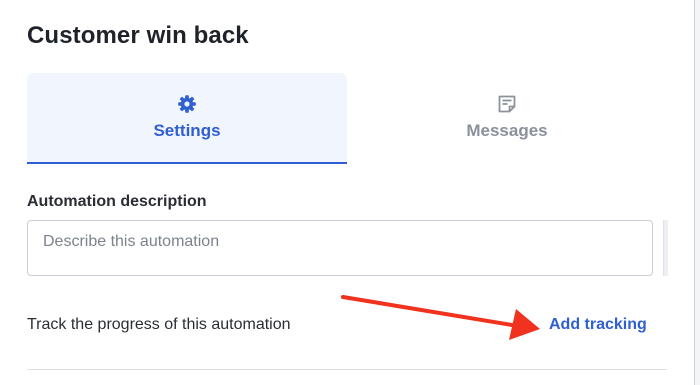 The image size is (700, 385). Describe the element at coordinates (187, 118) in the screenshot. I see `tab-settings: Settings` at that location.